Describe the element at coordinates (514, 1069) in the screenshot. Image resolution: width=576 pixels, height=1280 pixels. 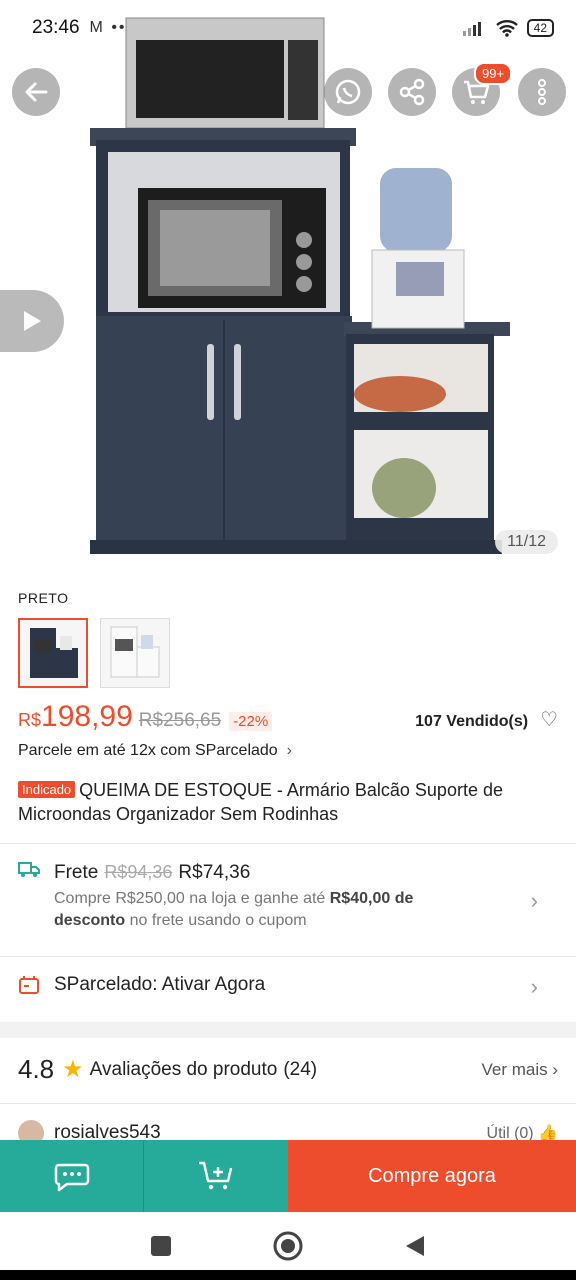
I see `see-more-text: Ver mais` at that location.